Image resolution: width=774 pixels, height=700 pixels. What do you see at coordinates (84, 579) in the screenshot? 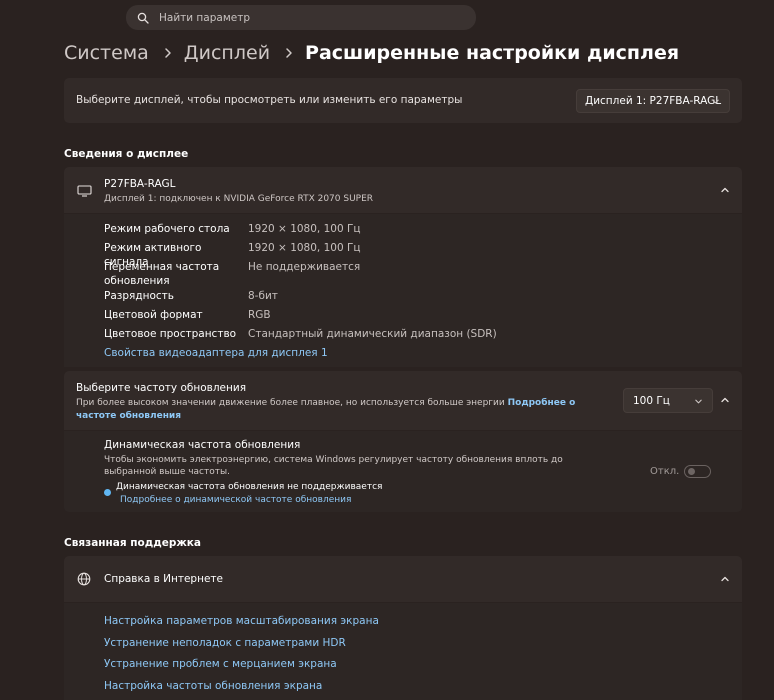
I see `globe-icon` at bounding box center [84, 579].